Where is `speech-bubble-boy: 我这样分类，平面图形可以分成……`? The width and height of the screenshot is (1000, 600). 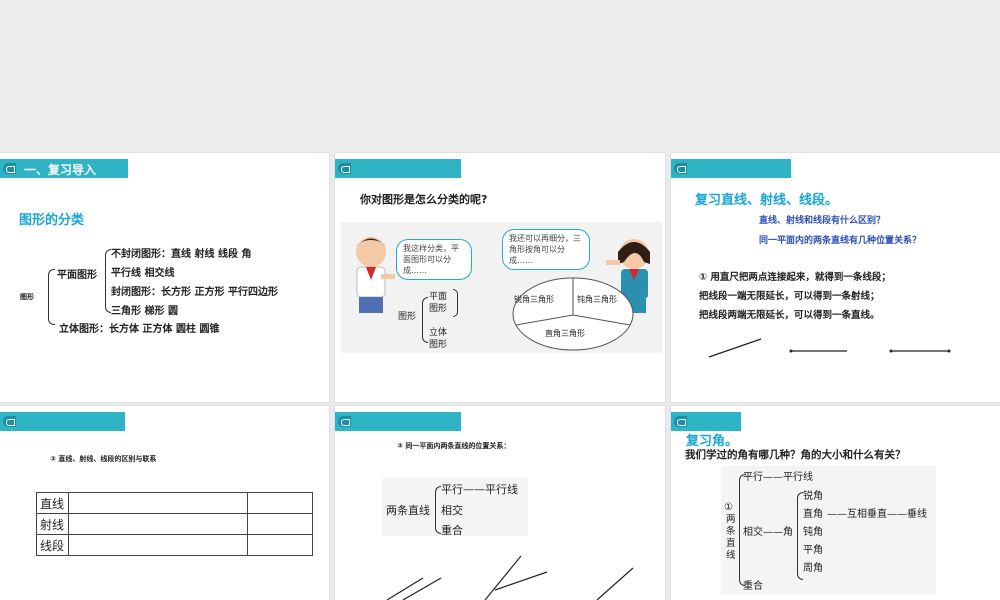 speech-bubble-boy: 我这样分类，平面图形可以分成…… is located at coordinates (434, 259).